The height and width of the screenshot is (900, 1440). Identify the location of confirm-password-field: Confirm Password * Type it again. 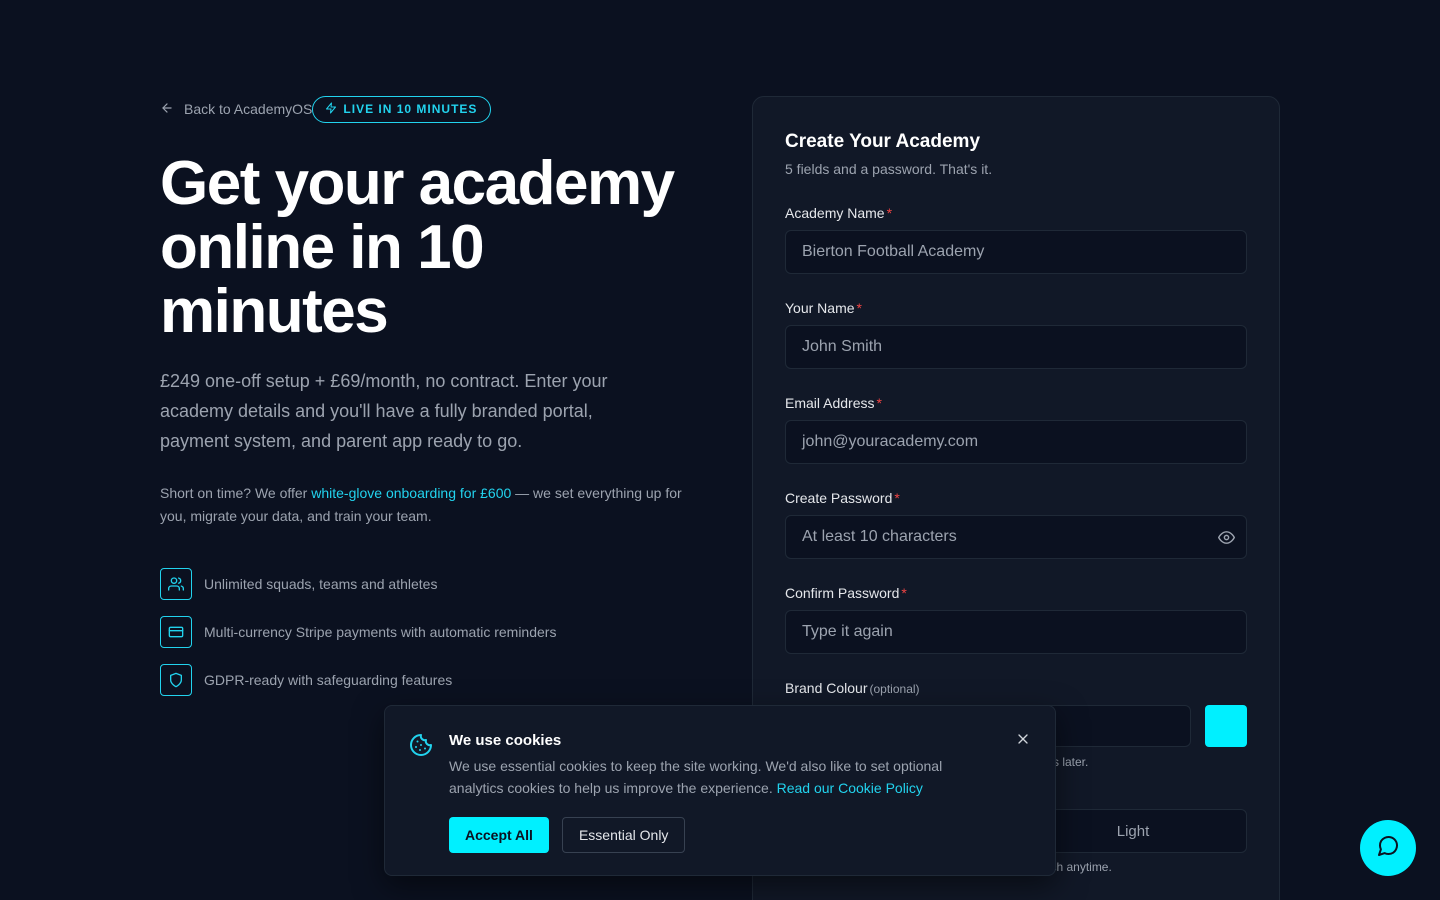
(1016, 619).